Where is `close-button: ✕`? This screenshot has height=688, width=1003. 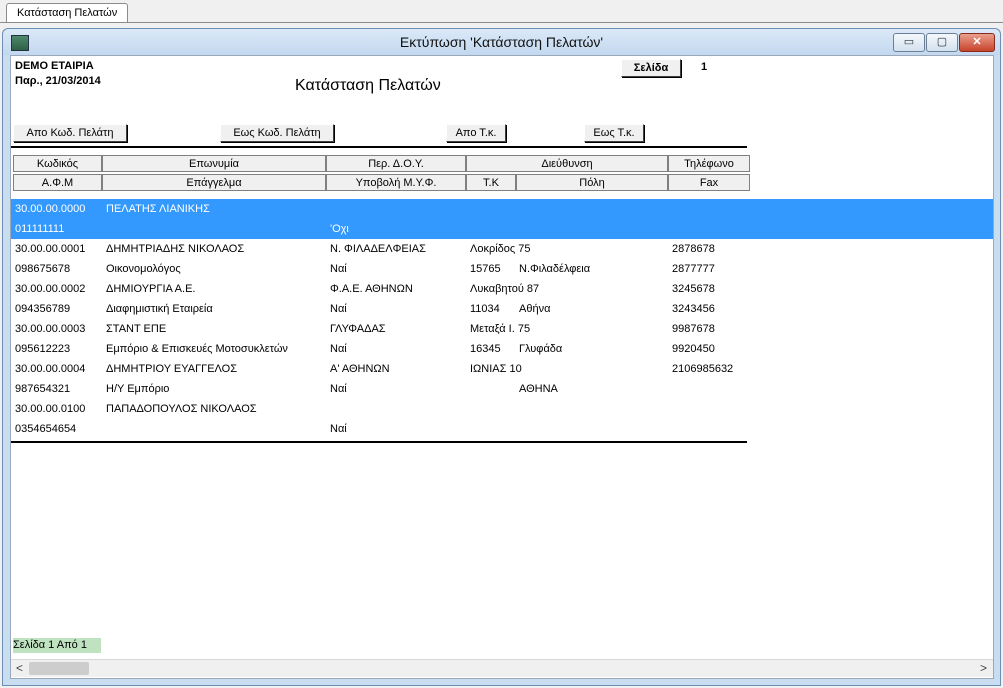 close-button: ✕ is located at coordinates (977, 42).